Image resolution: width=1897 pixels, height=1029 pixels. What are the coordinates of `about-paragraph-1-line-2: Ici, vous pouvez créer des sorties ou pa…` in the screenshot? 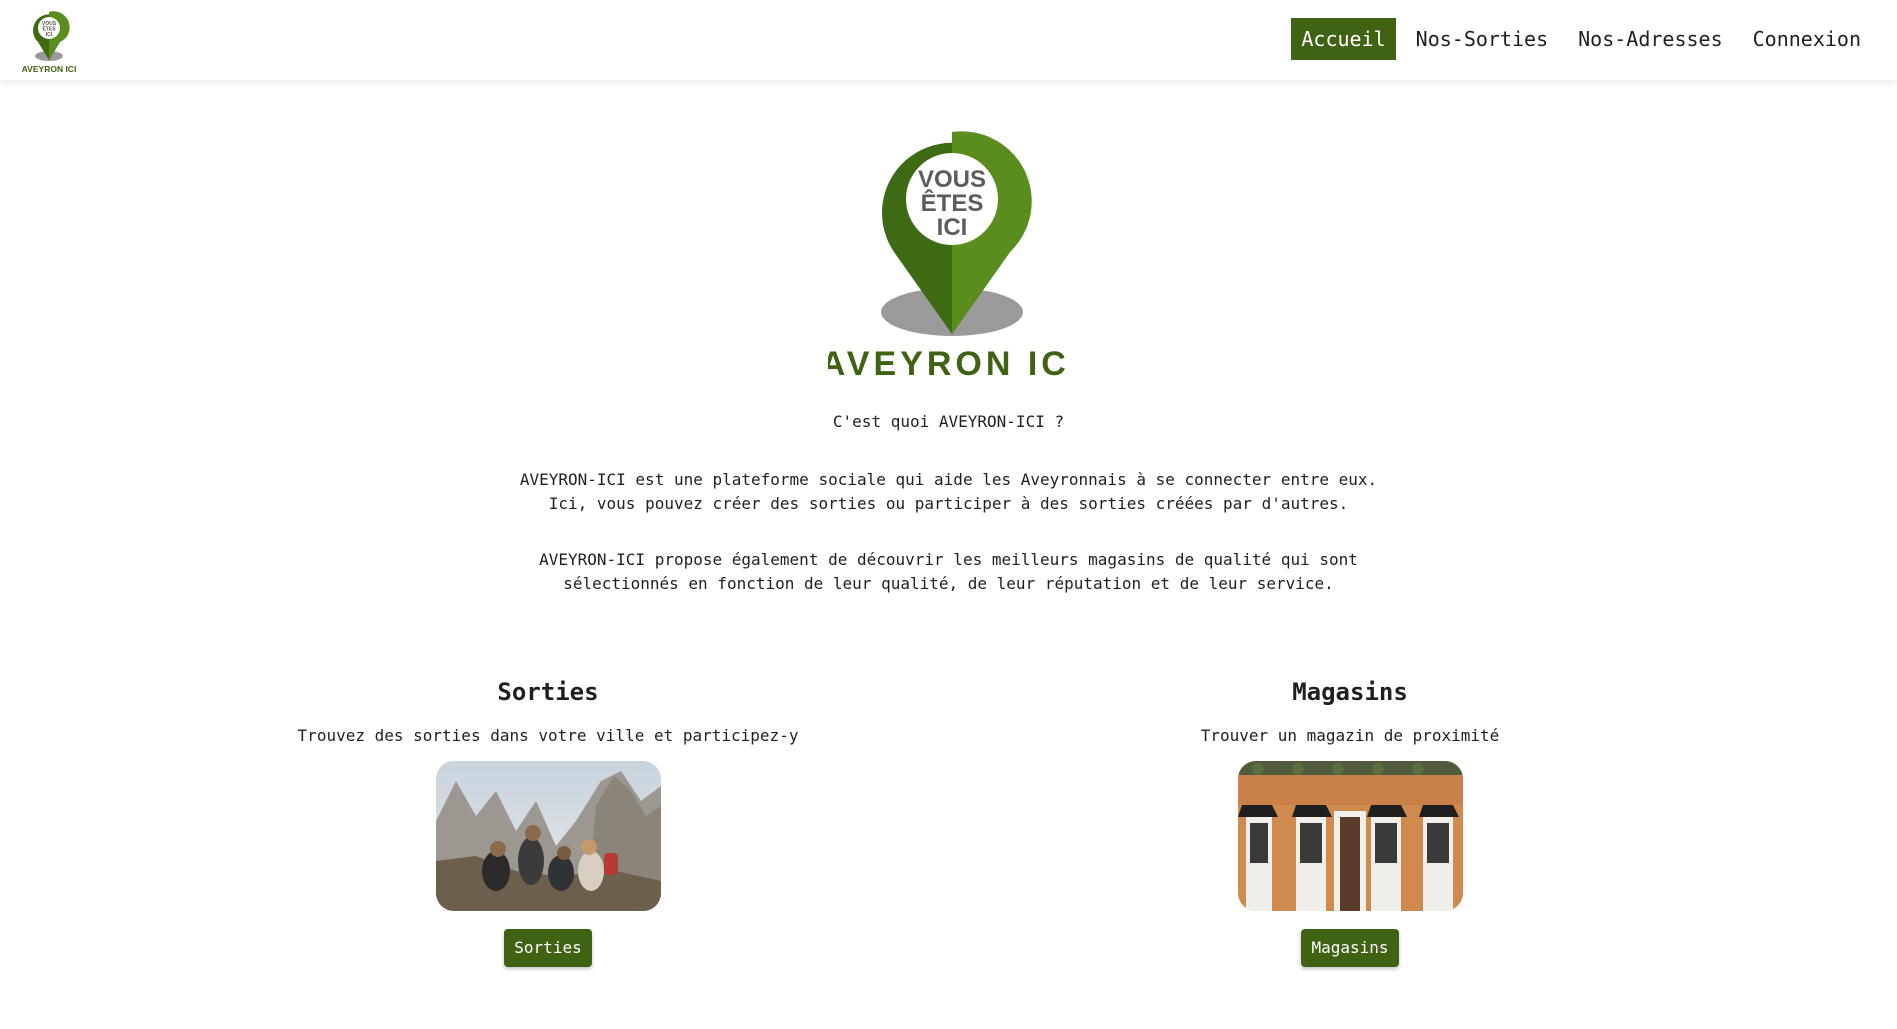 It's located at (948, 503).